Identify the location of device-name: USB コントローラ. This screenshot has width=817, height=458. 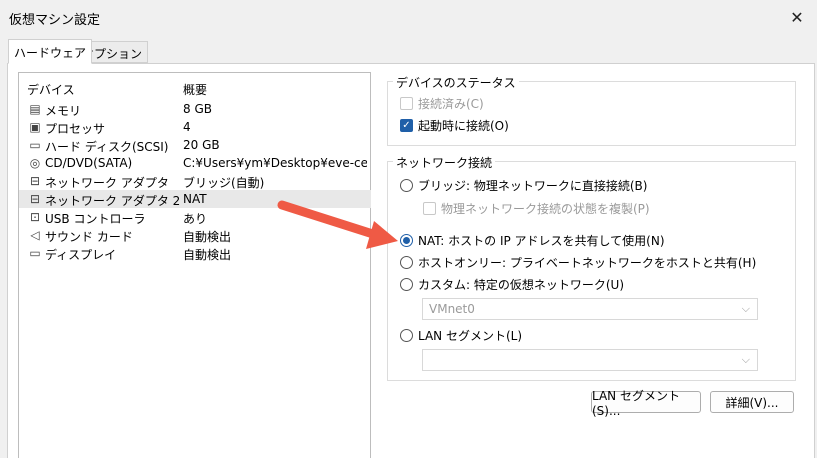
(95, 219).